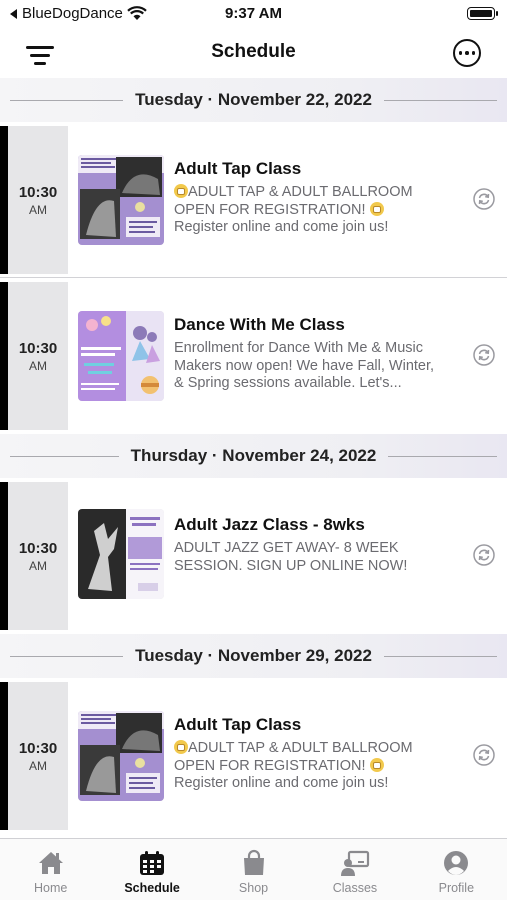 This screenshot has width=507, height=900. Describe the element at coordinates (467, 53) in the screenshot. I see `more-icon` at that location.